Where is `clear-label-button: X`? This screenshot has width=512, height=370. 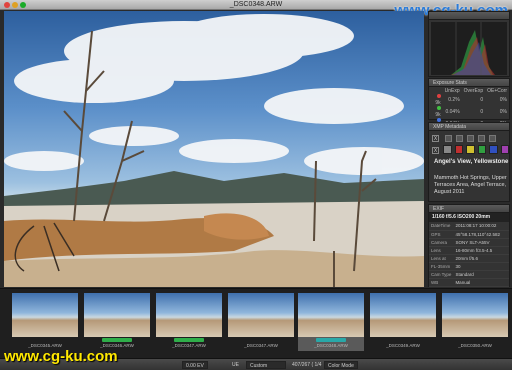 clear-label-button: X is located at coordinates (435, 150).